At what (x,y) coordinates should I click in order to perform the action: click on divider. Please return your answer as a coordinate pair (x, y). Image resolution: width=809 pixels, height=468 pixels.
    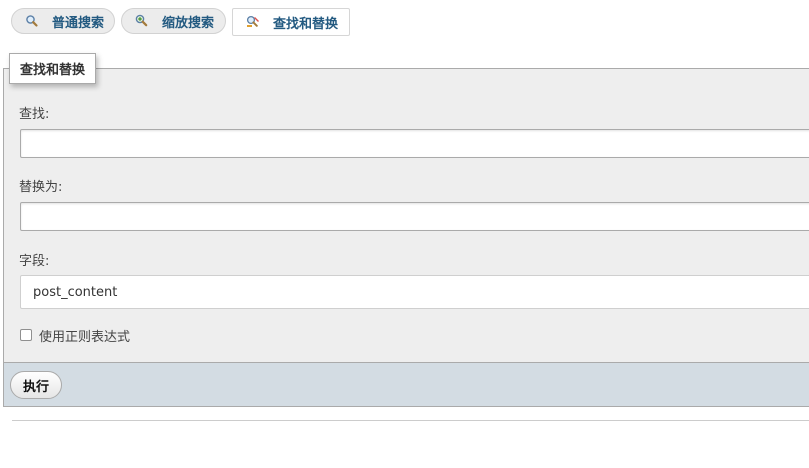
    Looking at the image, I should click on (410, 420).